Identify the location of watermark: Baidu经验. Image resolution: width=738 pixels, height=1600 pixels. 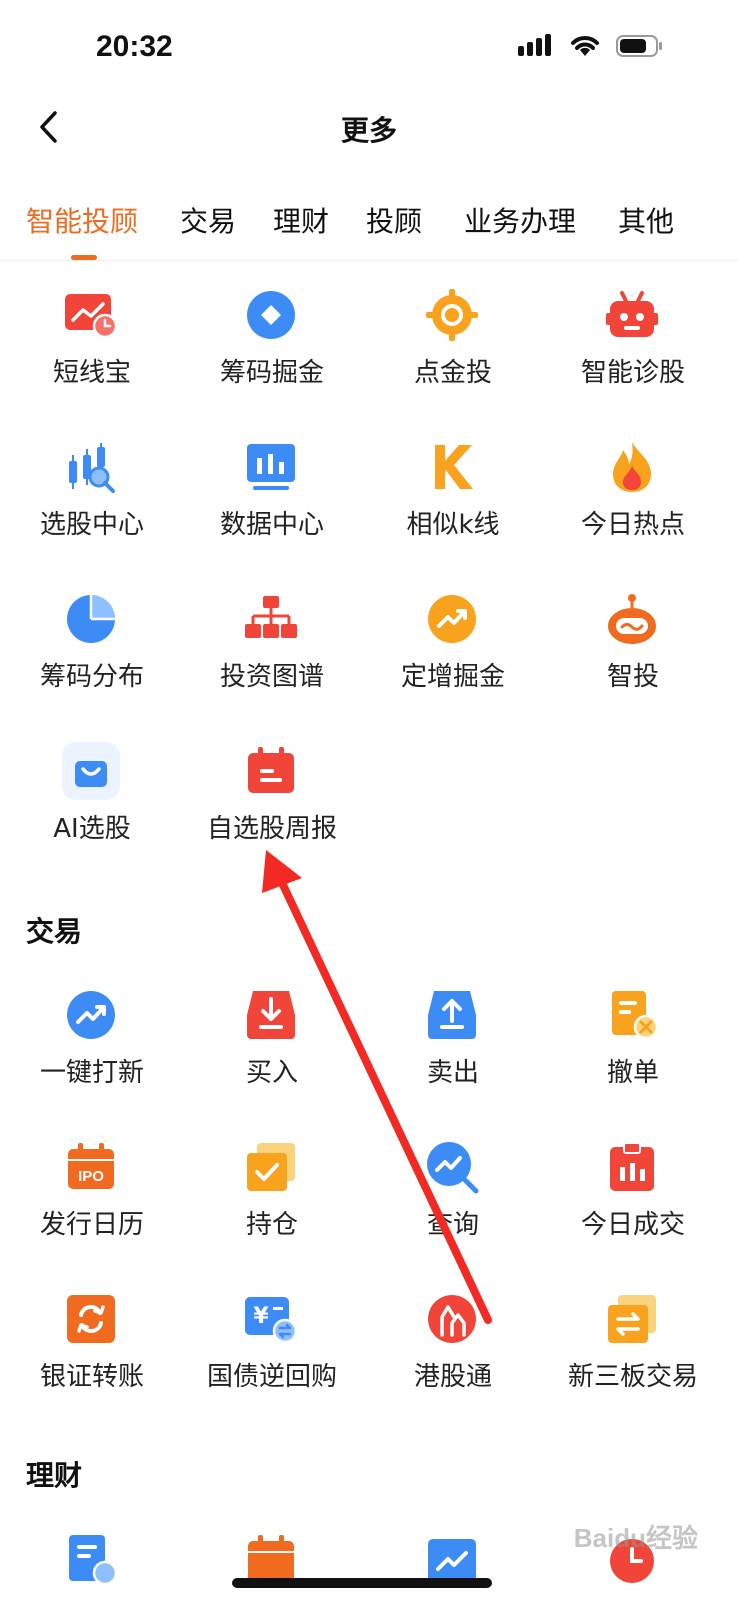
(635, 1538).